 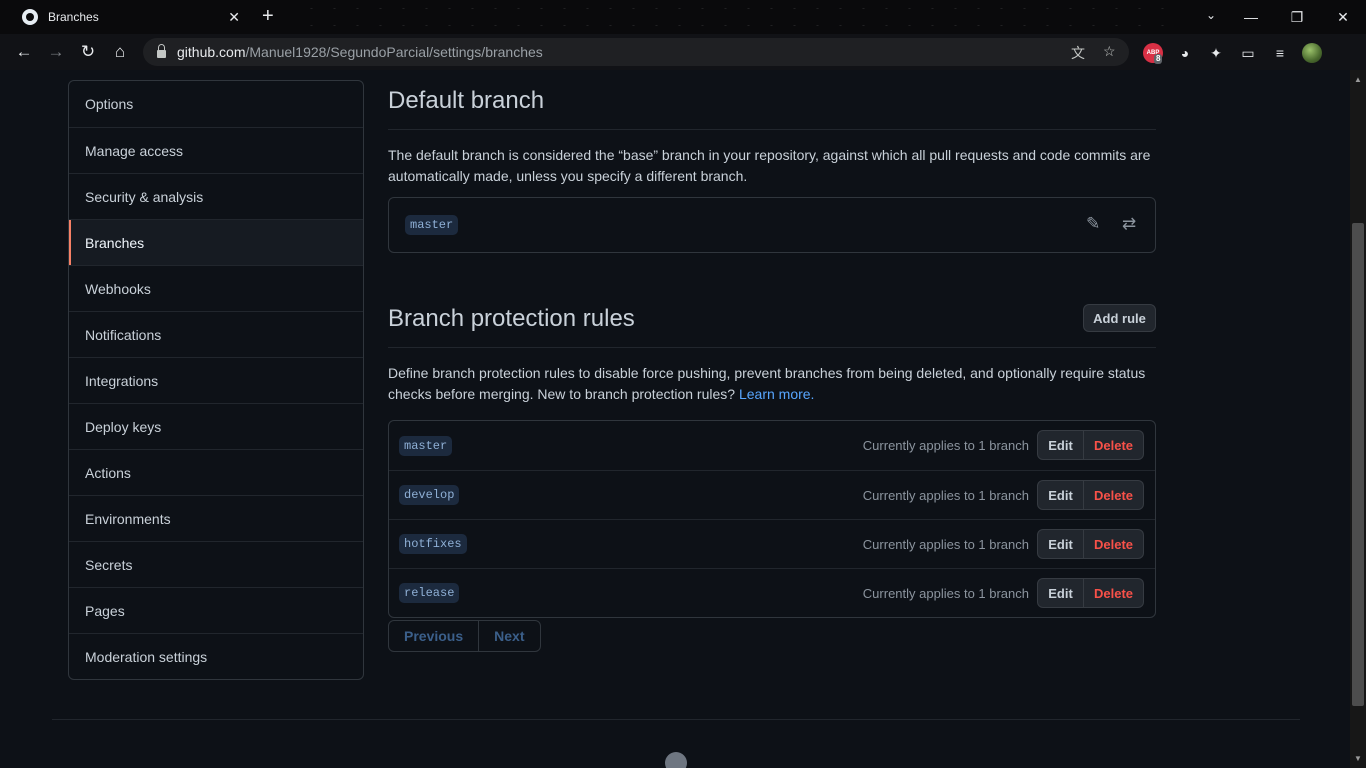 I want to click on close-tab-icon: ✕, so click(x=234, y=17).